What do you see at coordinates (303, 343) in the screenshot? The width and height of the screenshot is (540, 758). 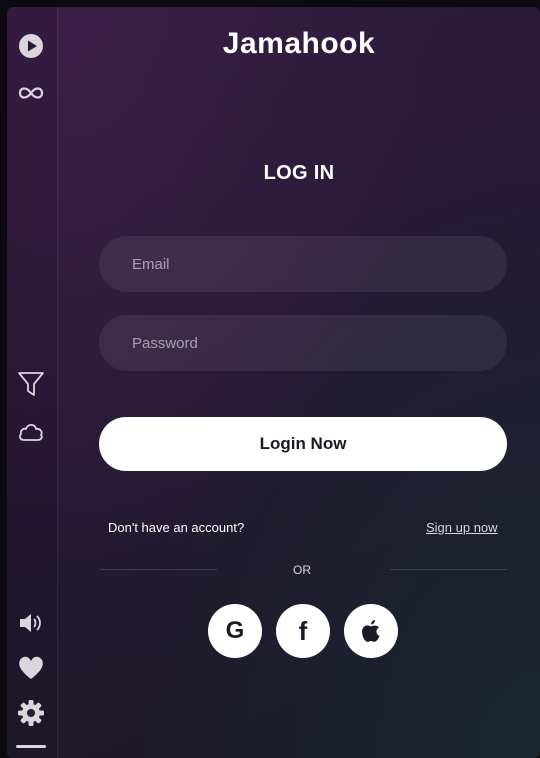 I see `password-field` at bounding box center [303, 343].